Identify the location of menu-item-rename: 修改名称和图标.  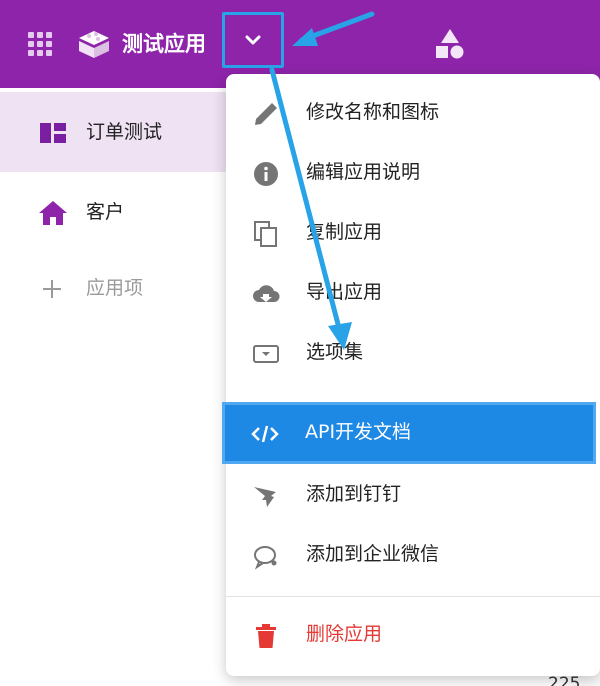
(413, 112).